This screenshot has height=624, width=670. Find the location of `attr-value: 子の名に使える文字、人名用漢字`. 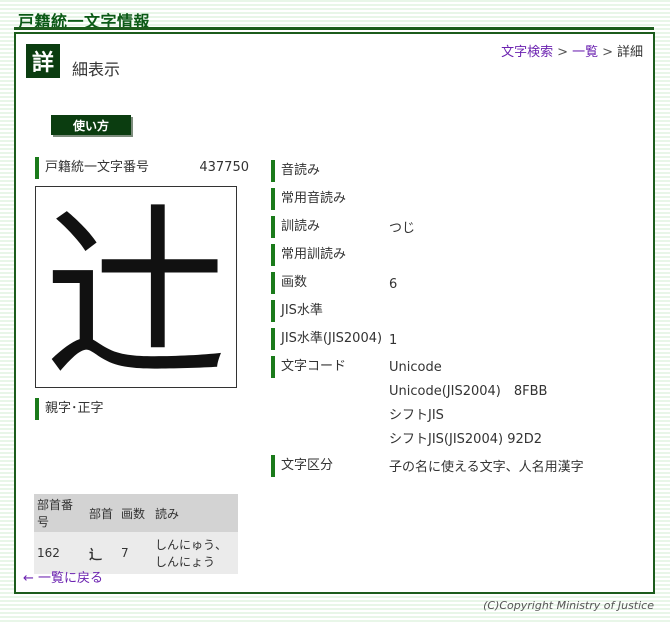

attr-value: 子の名に使える文字、人名用漢字 is located at coordinates (486, 467).